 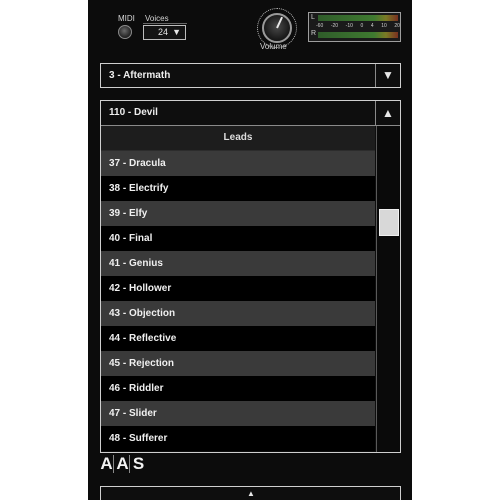 What do you see at coordinates (320, 26) in the screenshot?
I see `meter-tick: -60` at bounding box center [320, 26].